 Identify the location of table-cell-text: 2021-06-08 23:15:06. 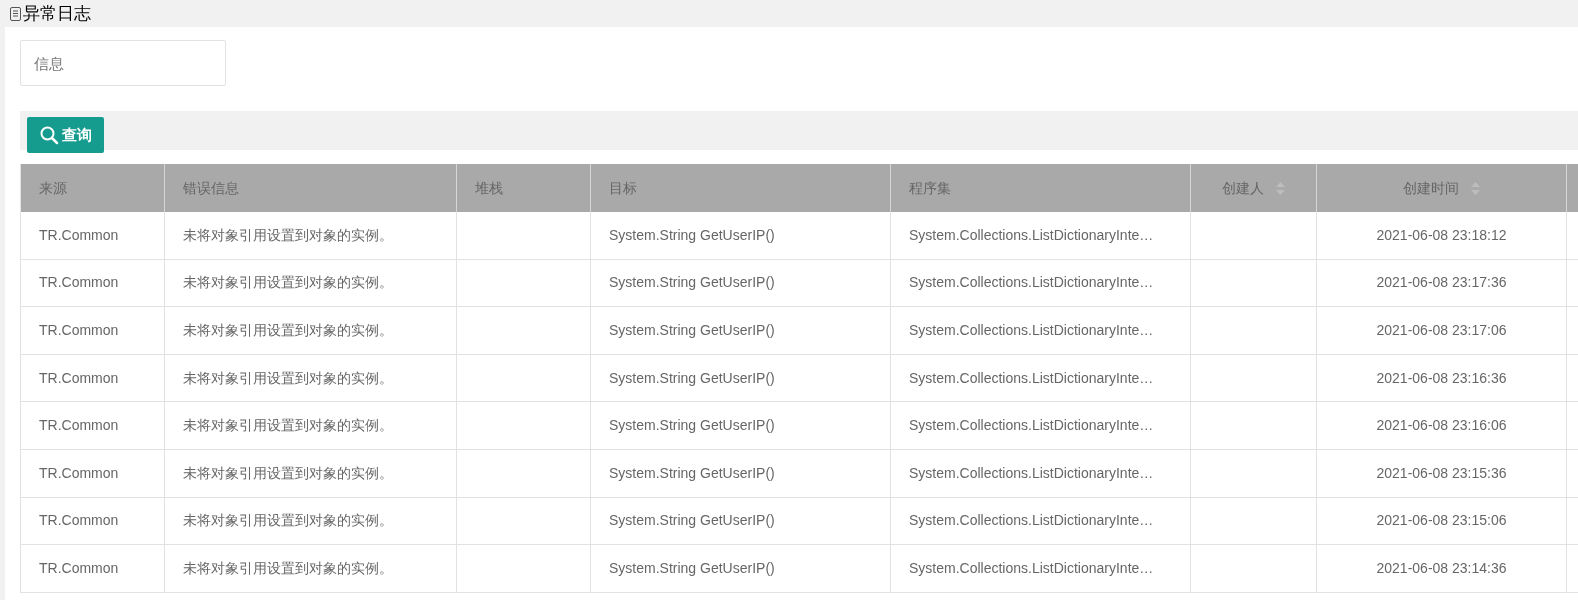
(1441, 521).